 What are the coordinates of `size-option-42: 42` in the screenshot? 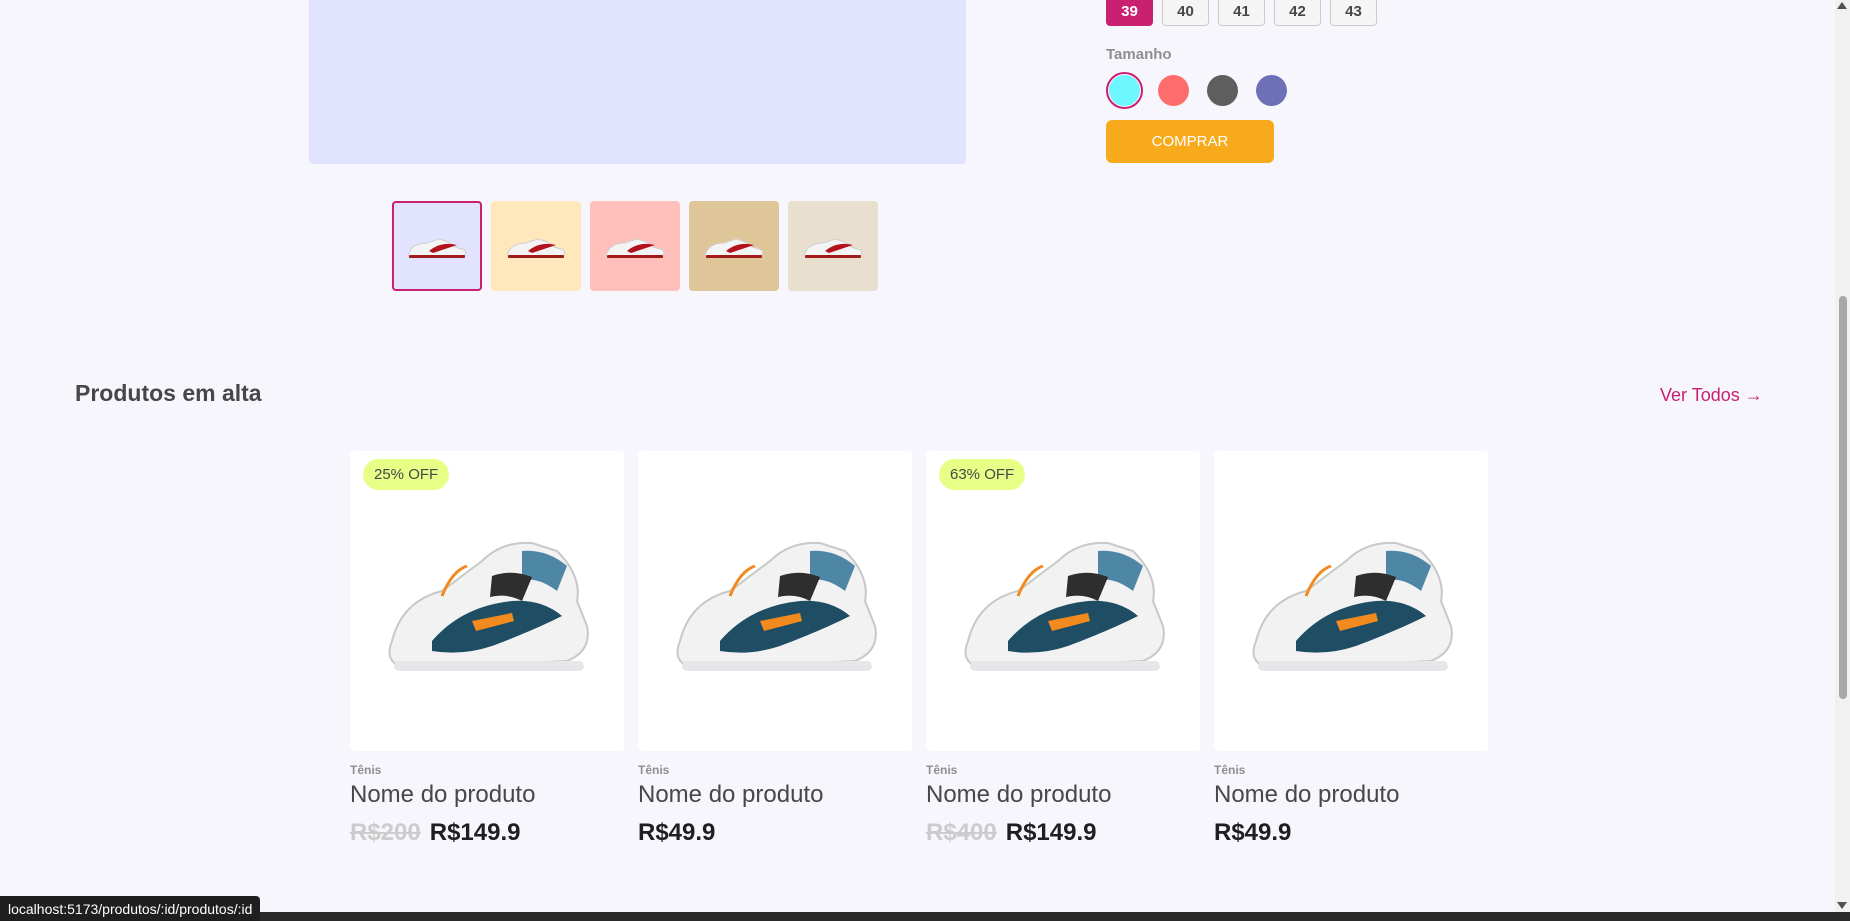 It's located at (1297, 13).